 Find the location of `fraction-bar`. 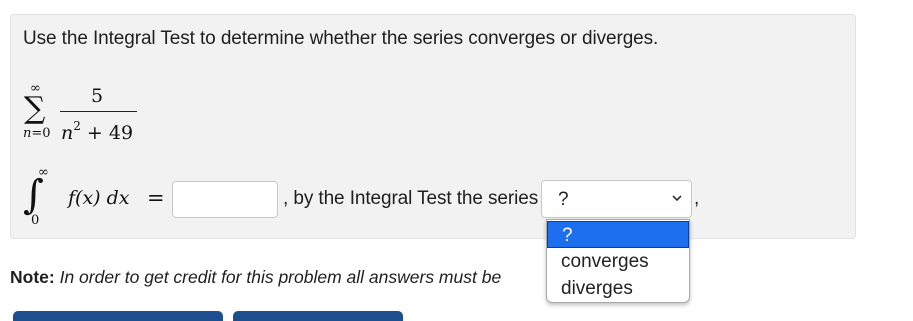

fraction-bar is located at coordinates (98, 111).